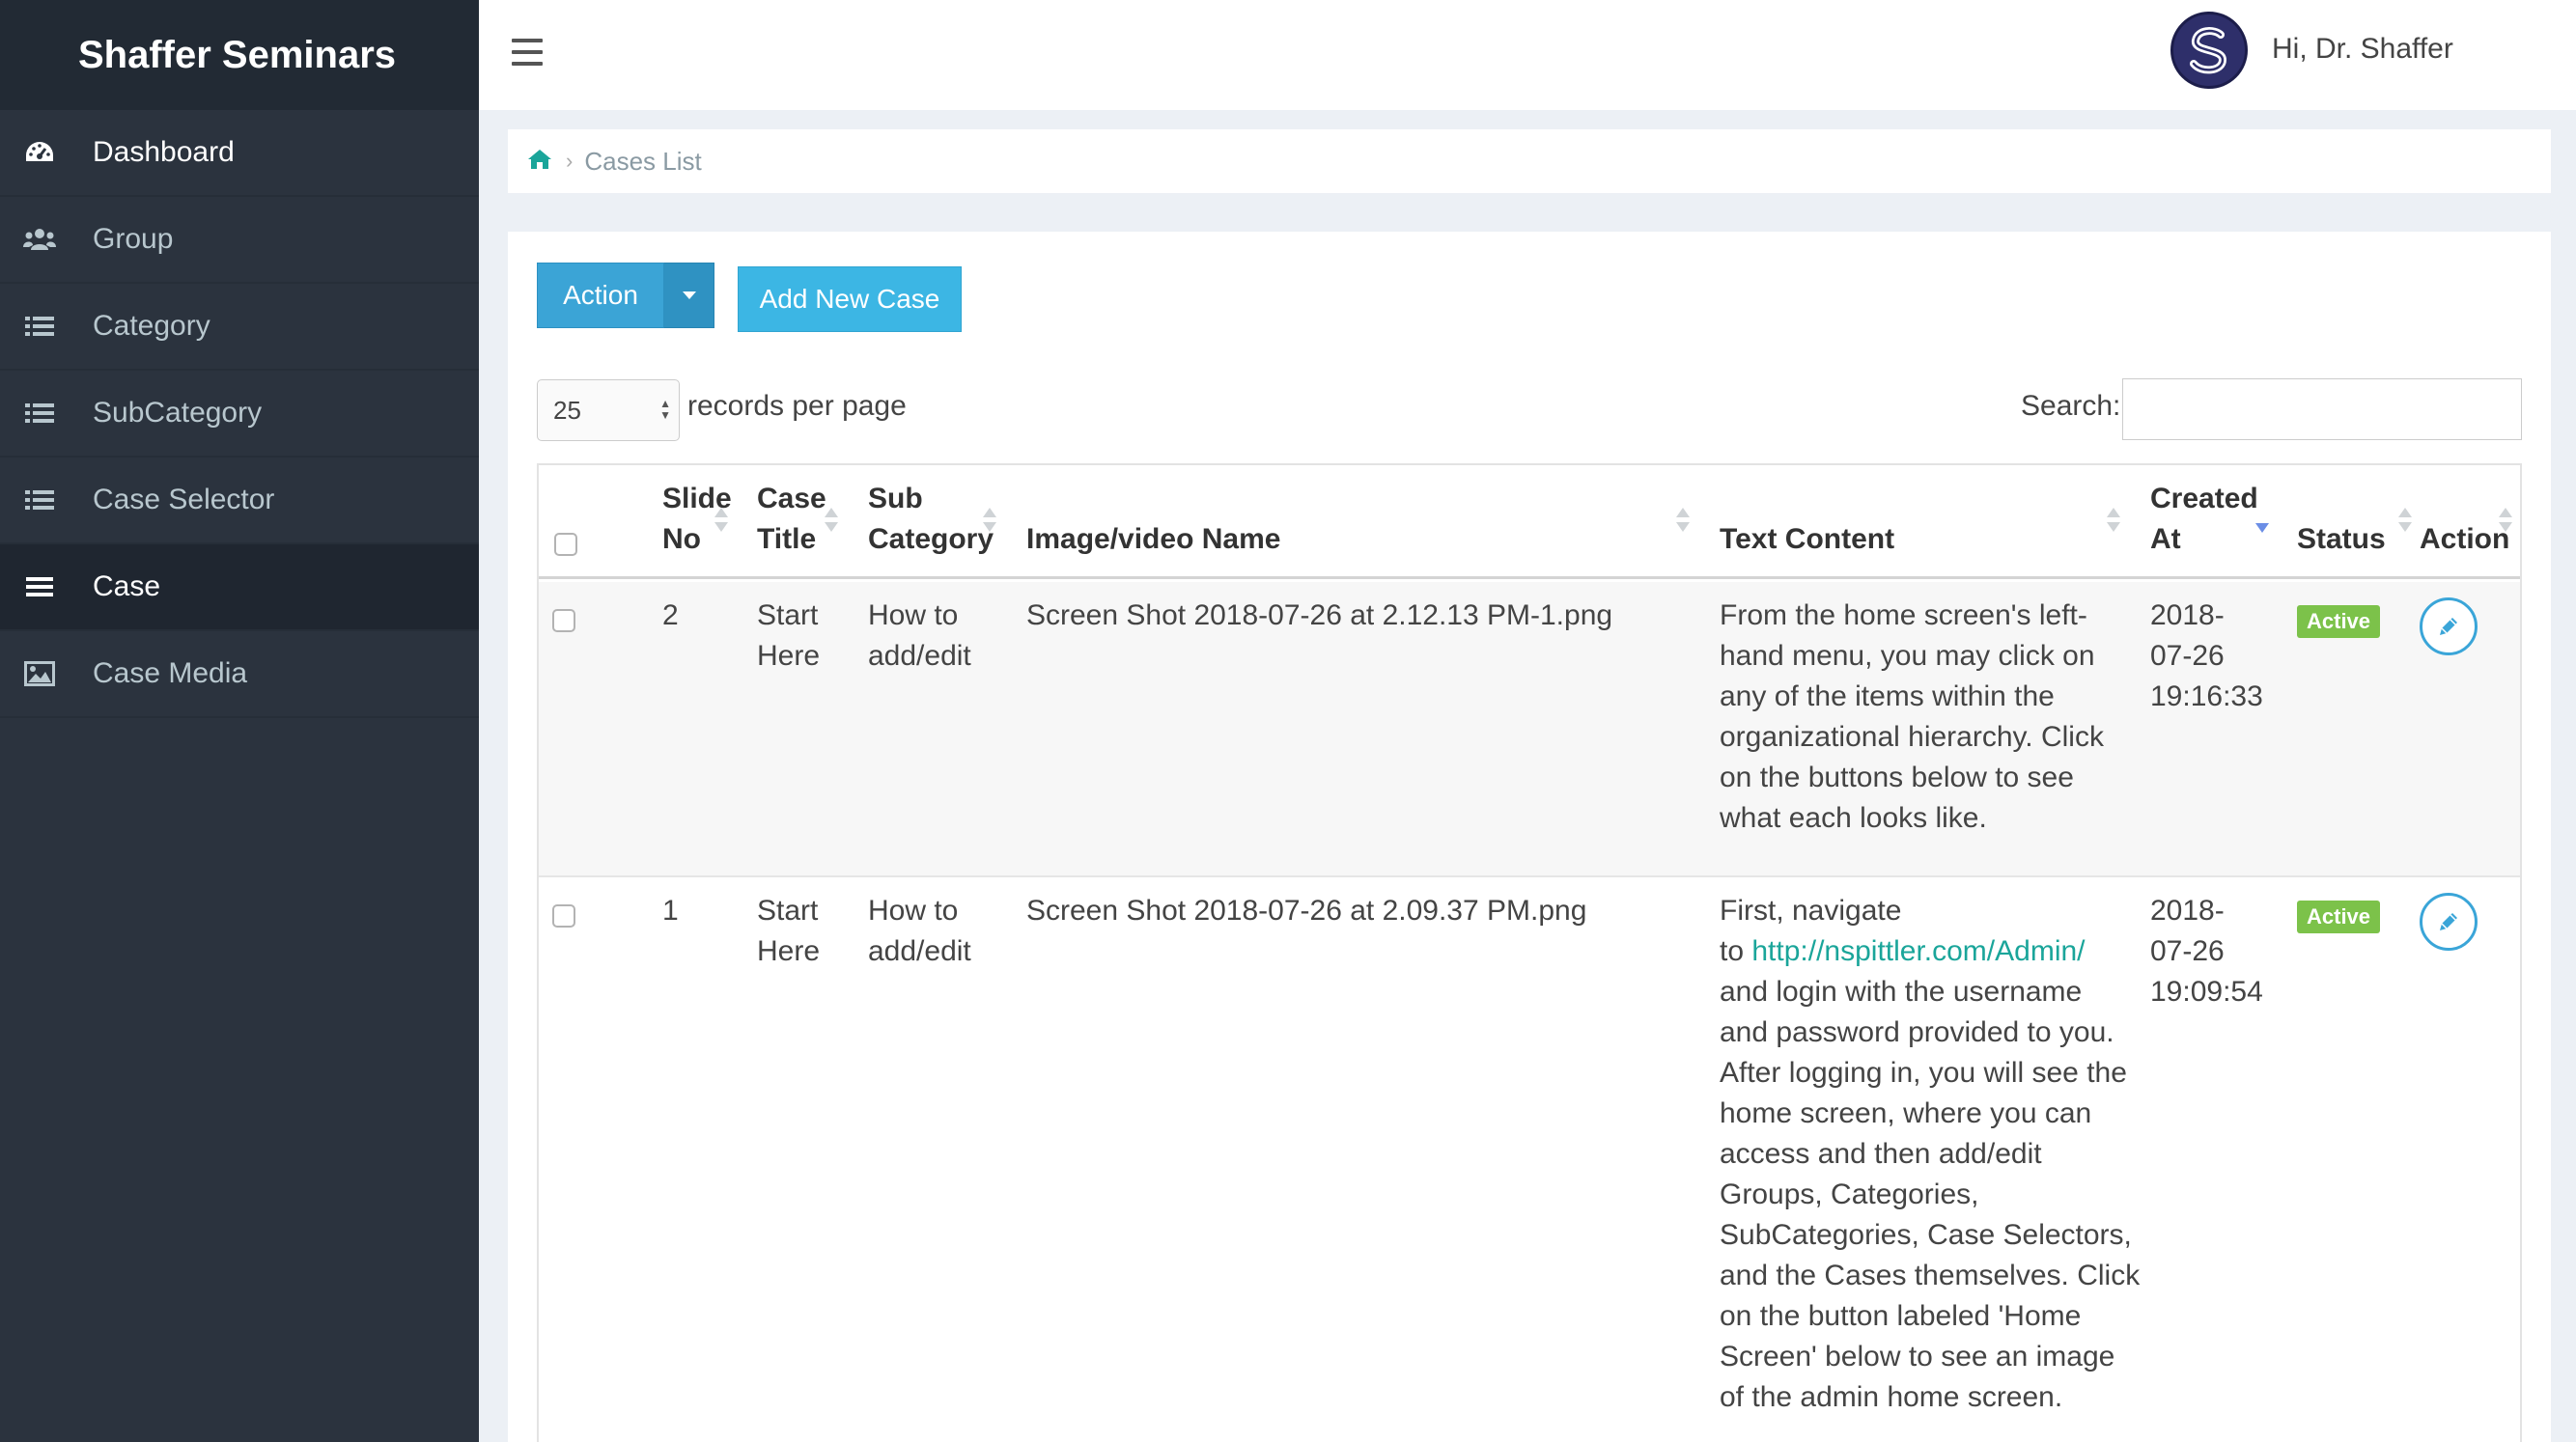 This screenshot has height=1442, width=2576. Describe the element at coordinates (2206, 951) in the screenshot. I see `cell-created-at: 2018- 07-26 19:09:54` at that location.